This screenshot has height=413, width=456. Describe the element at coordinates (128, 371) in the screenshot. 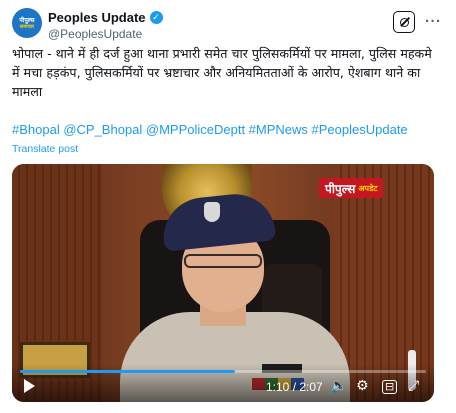

I see `video-progress-fill` at that location.